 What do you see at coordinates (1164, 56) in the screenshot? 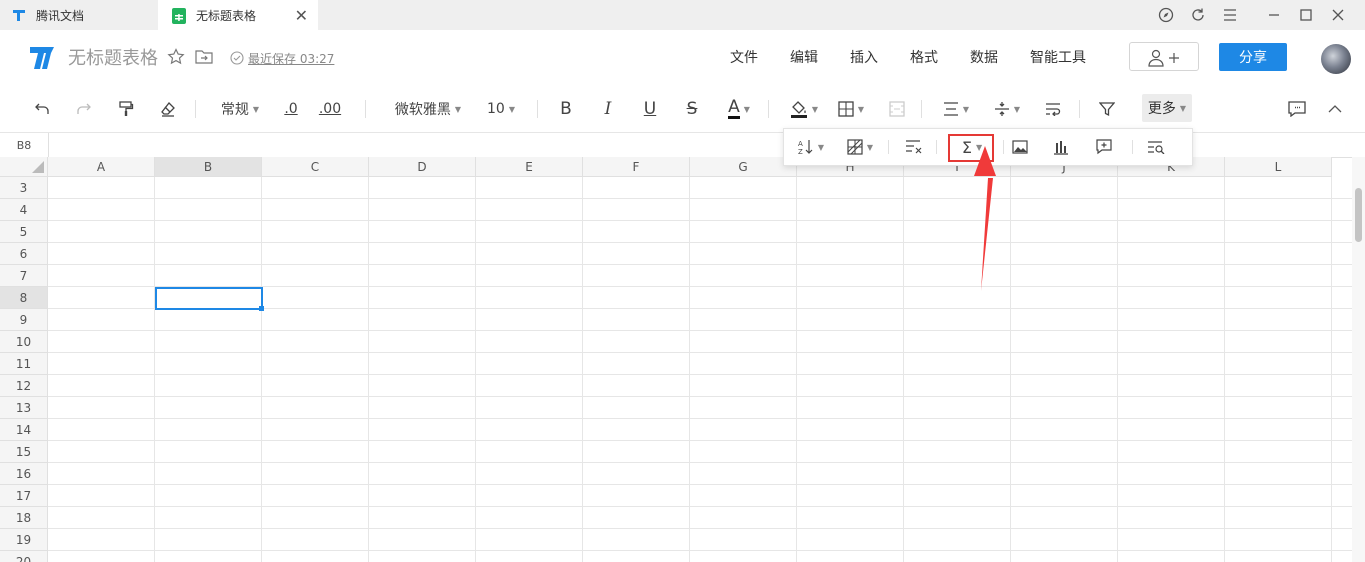
I see `add-collaborator-button` at bounding box center [1164, 56].